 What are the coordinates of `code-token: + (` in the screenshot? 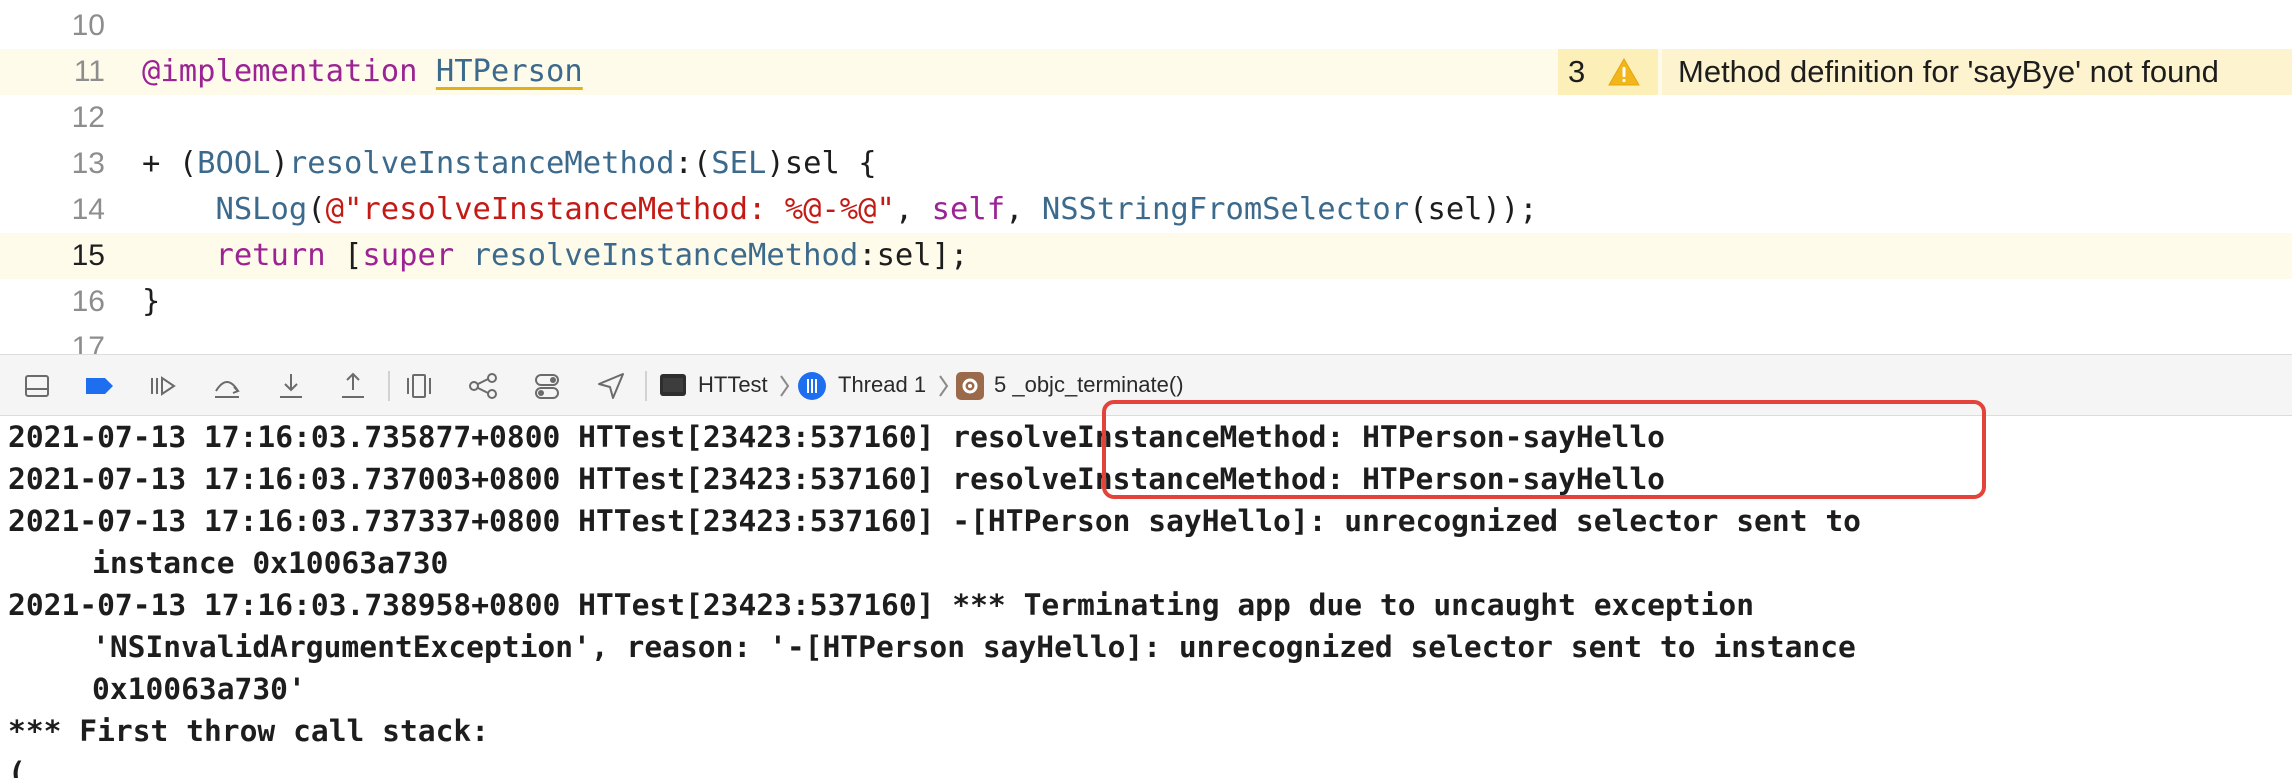 It's located at (170, 163).